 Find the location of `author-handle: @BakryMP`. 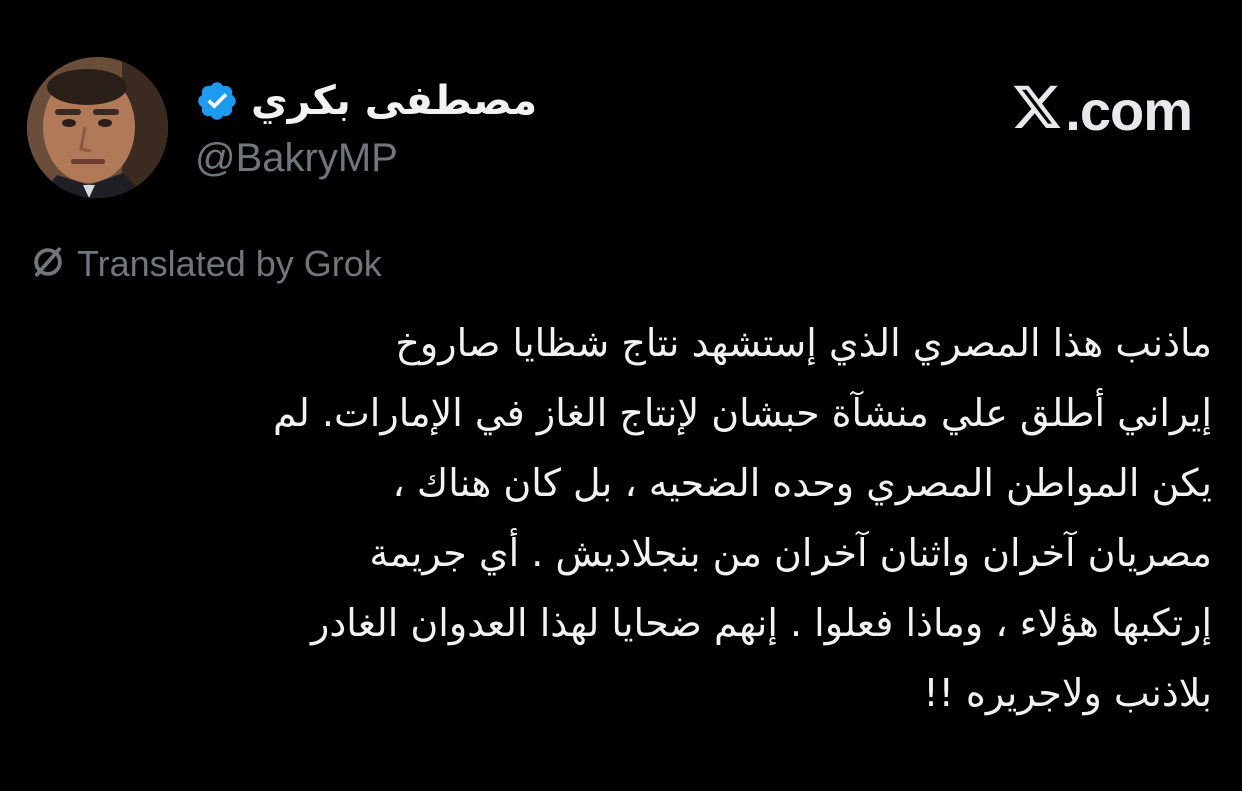

author-handle: @BakryMP is located at coordinates (296, 158).